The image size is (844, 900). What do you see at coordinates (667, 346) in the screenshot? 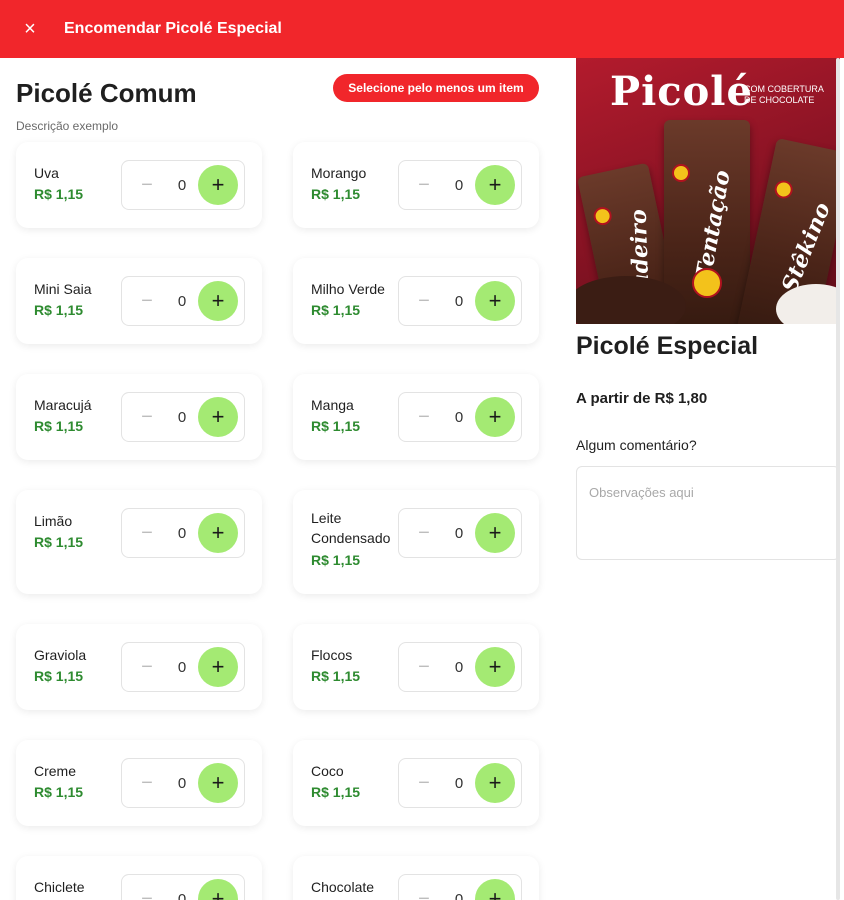
I see `product-name: Picolé Especial` at bounding box center [667, 346].